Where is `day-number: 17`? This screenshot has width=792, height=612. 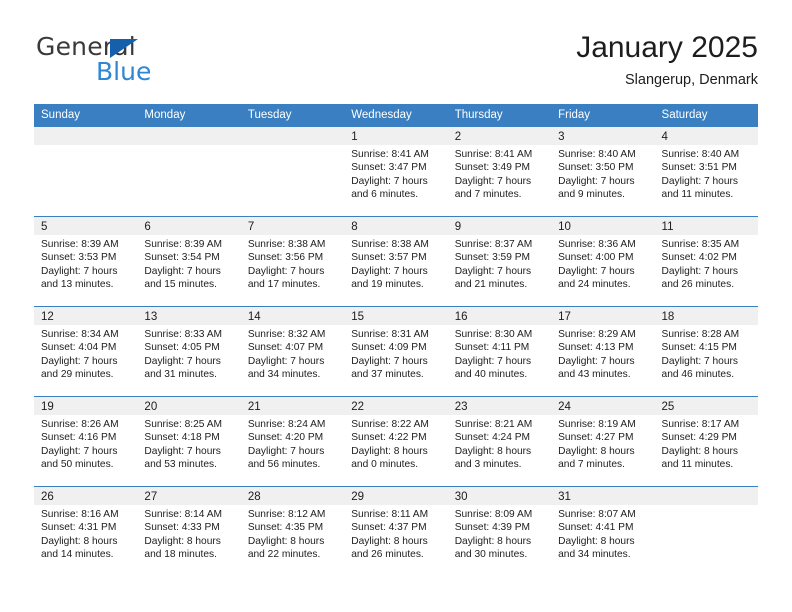 day-number: 17 is located at coordinates (564, 317).